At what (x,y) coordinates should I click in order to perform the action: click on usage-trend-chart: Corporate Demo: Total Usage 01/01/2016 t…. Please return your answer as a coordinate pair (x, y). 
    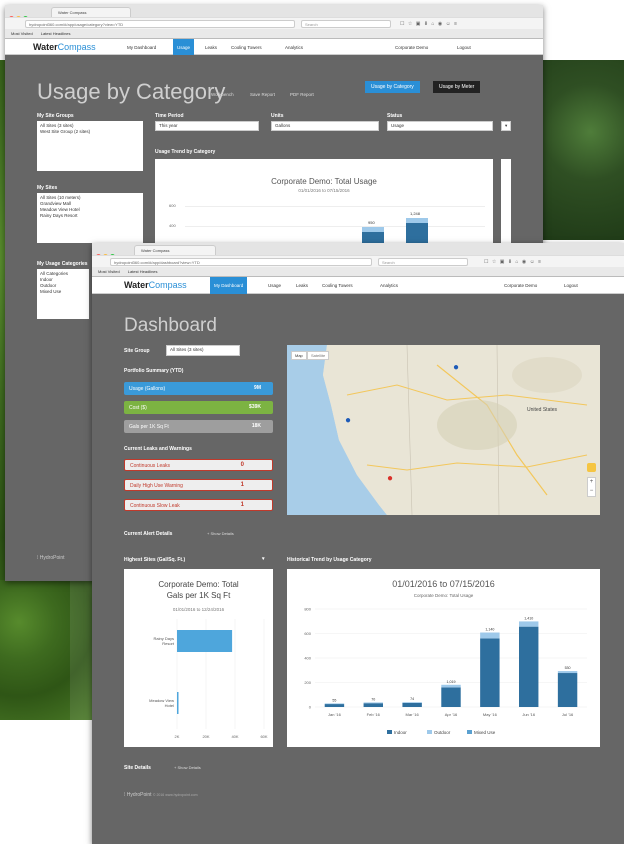
    Looking at the image, I should click on (324, 204).